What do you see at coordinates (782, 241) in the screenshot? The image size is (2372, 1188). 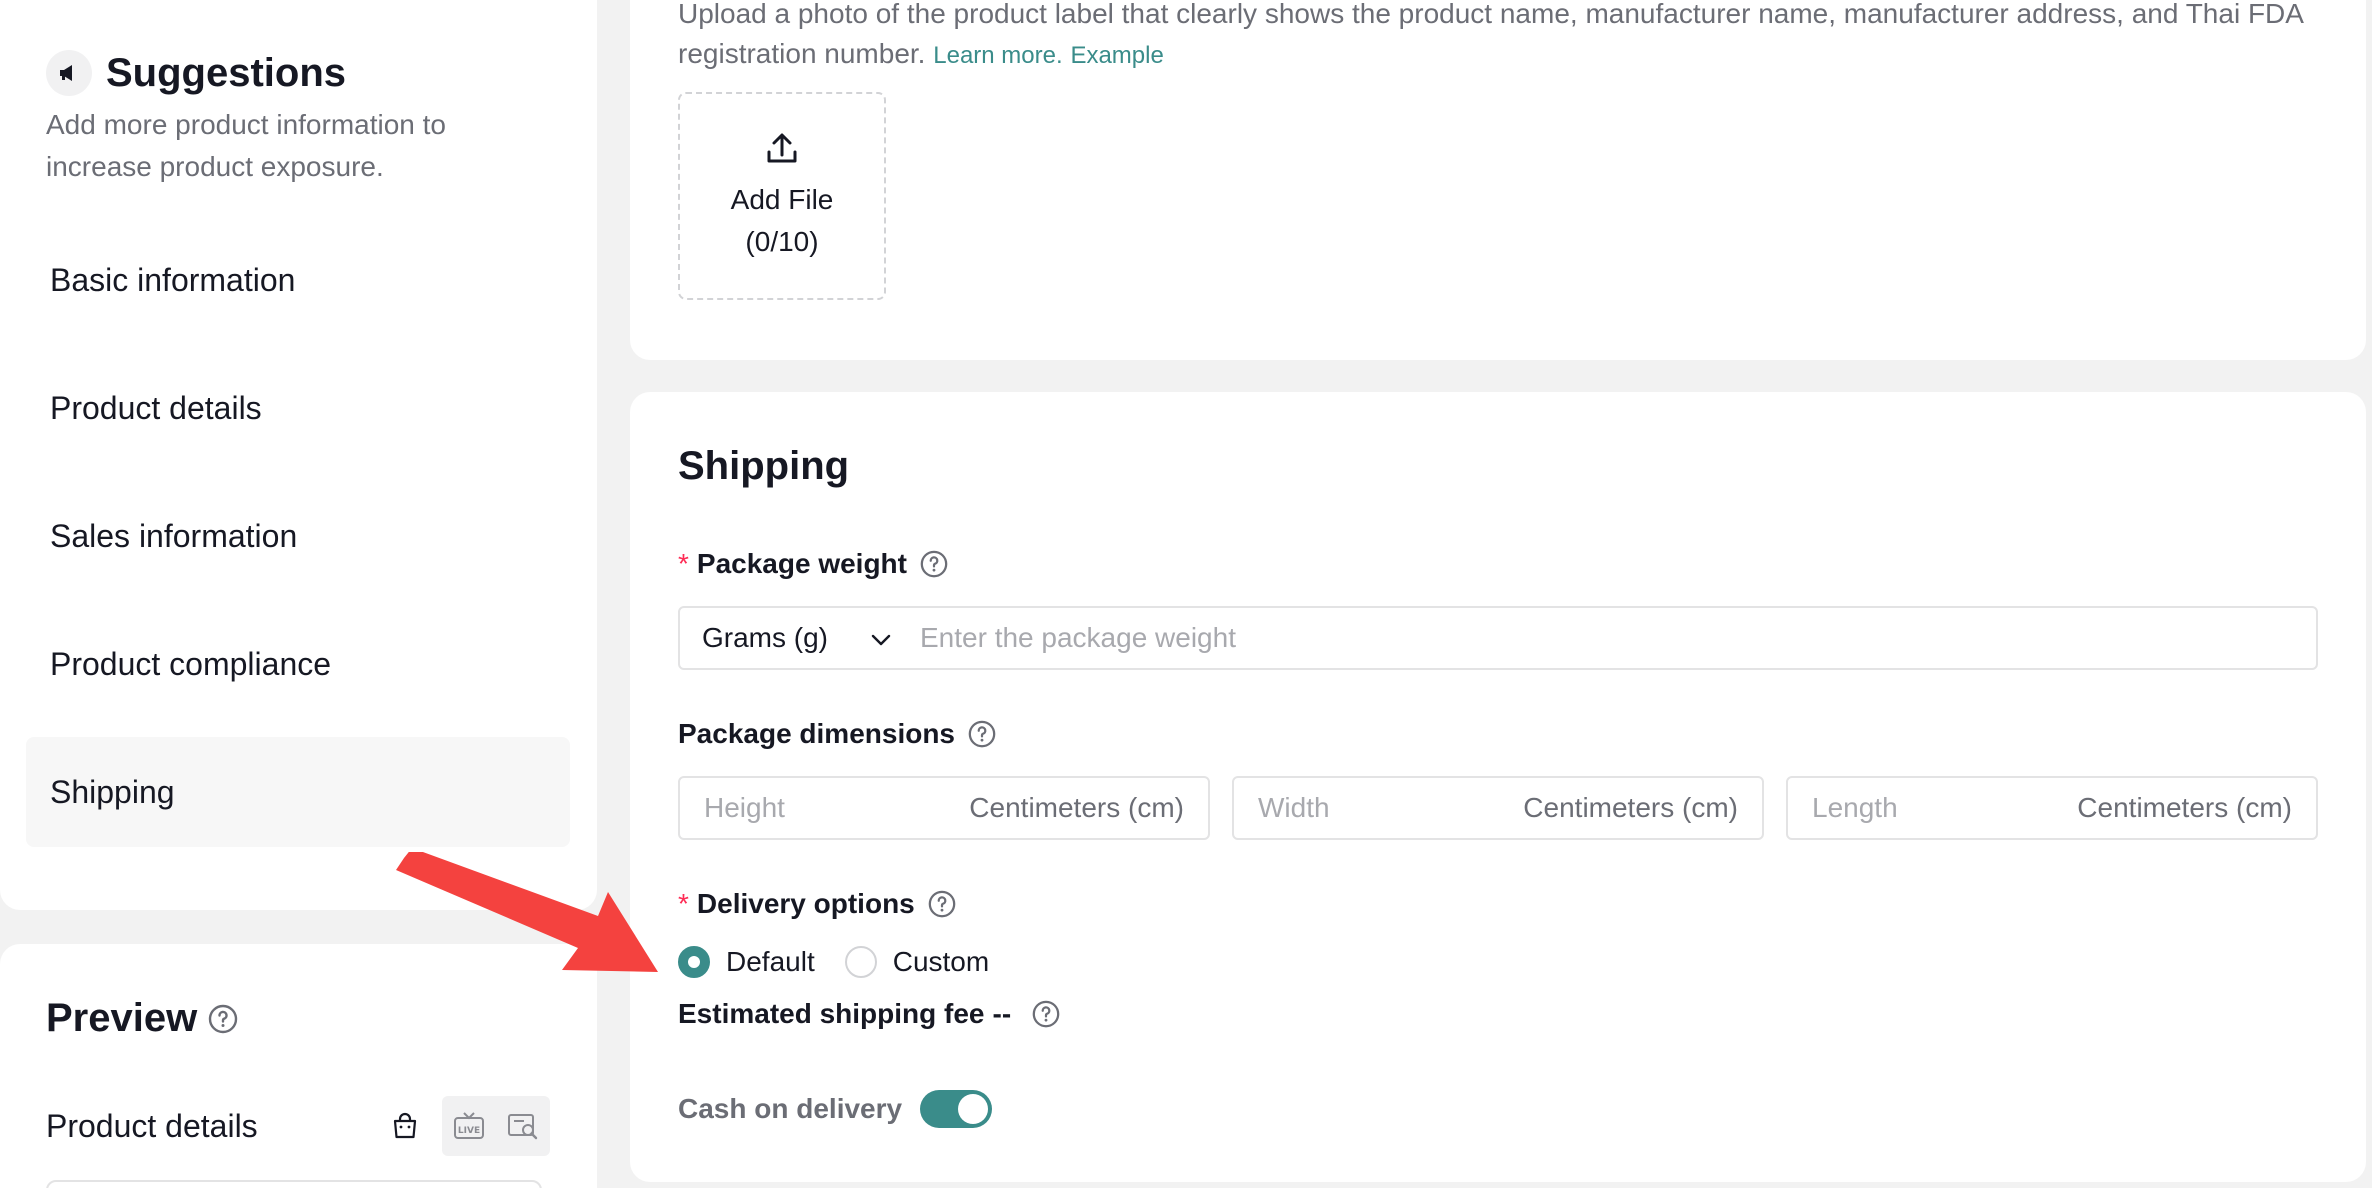 I see `upload-count: (0/10)` at bounding box center [782, 241].